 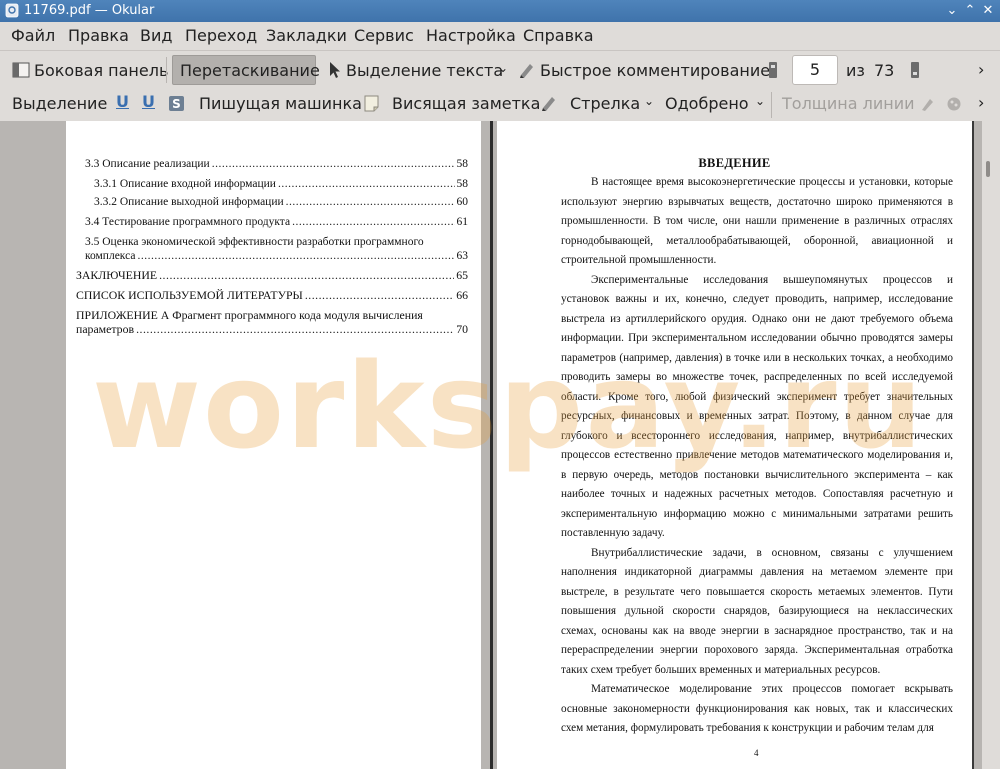 What do you see at coordinates (558, 35) in the screenshot?
I see `menu-help: Справка` at bounding box center [558, 35].